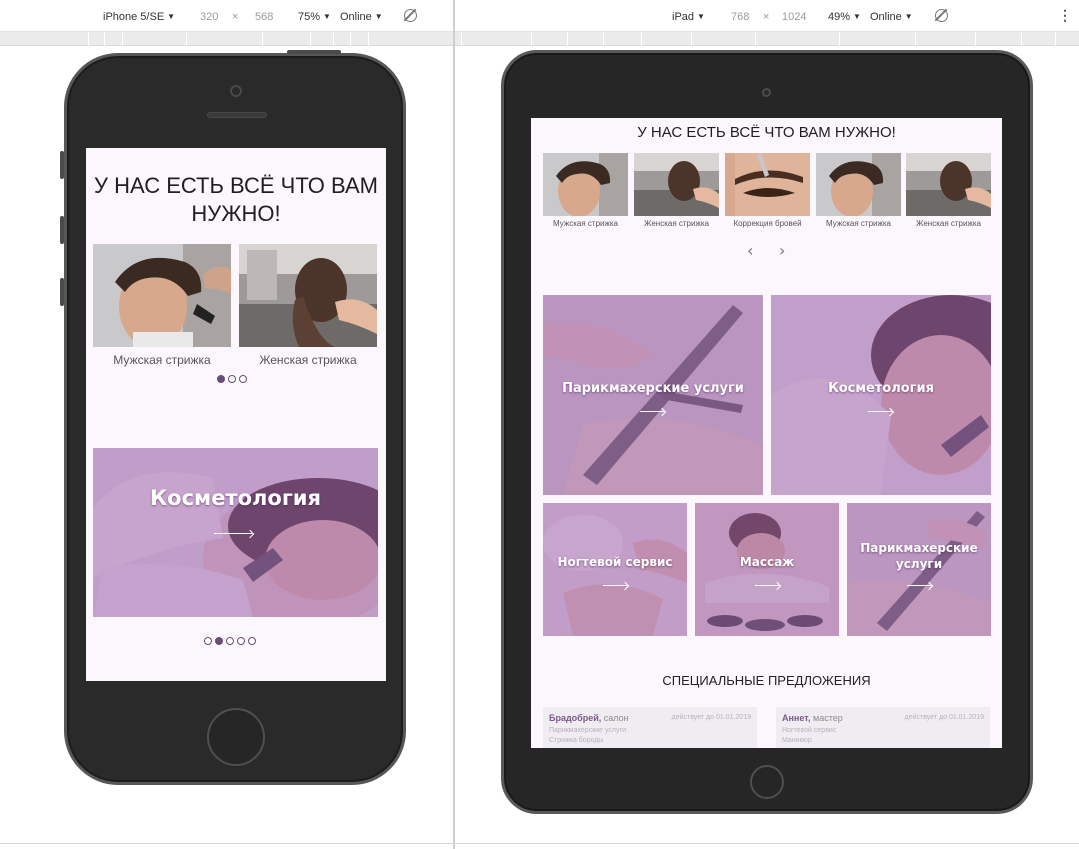 This screenshot has width=1079, height=849. What do you see at coordinates (62, 292) in the screenshot?
I see `volume-down-button` at bounding box center [62, 292].